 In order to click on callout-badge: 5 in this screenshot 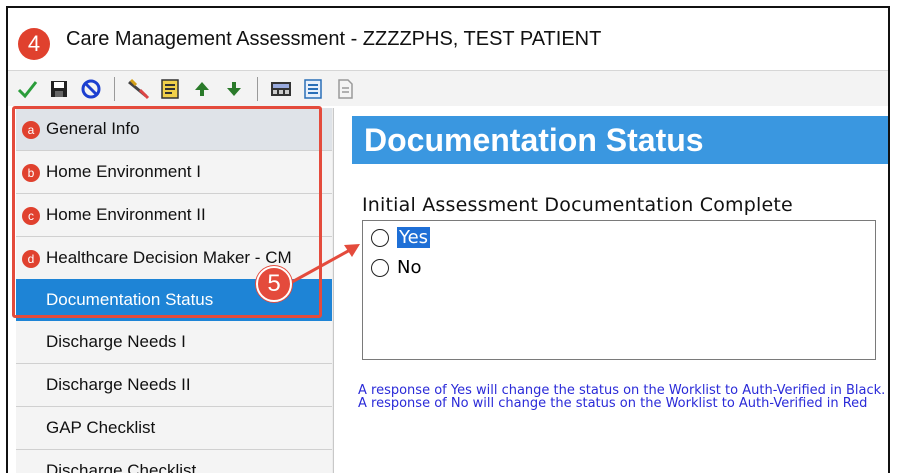, I will do `click(274, 284)`.